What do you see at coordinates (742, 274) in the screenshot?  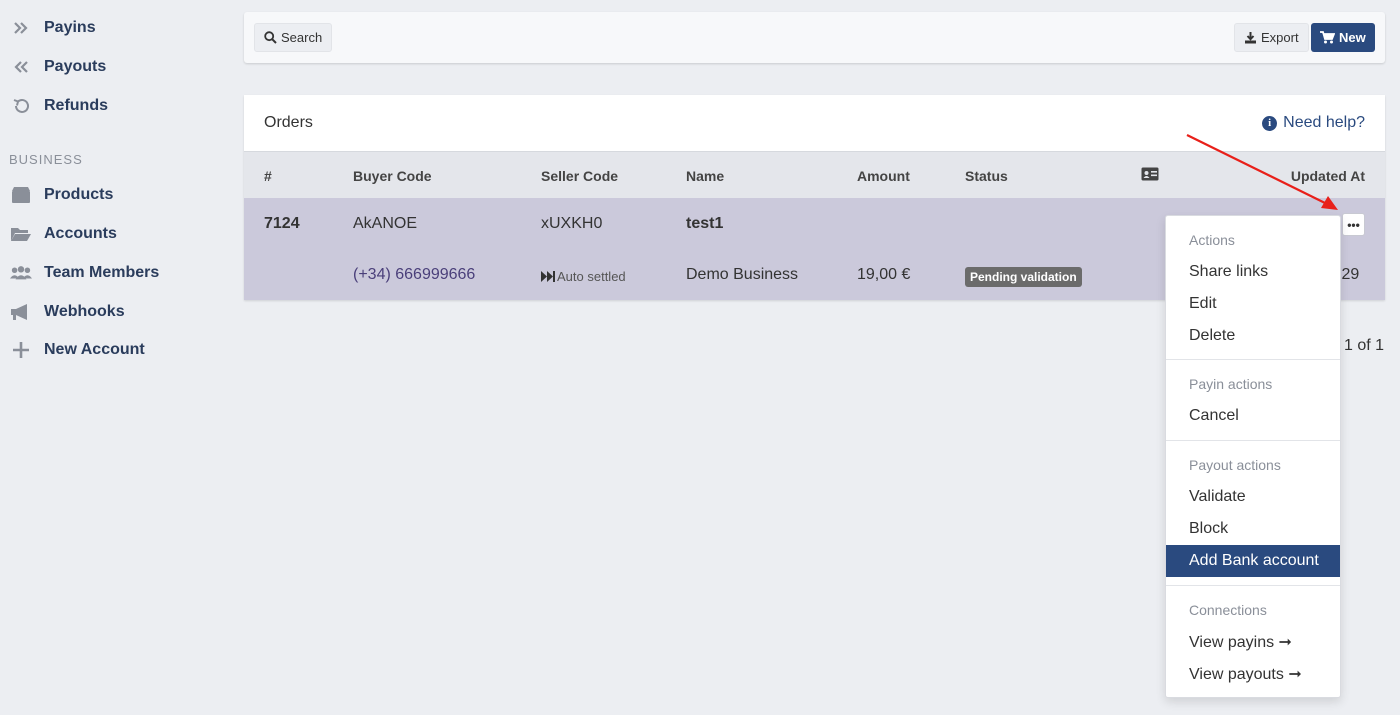 I see `business-name: Demo Business` at bounding box center [742, 274].